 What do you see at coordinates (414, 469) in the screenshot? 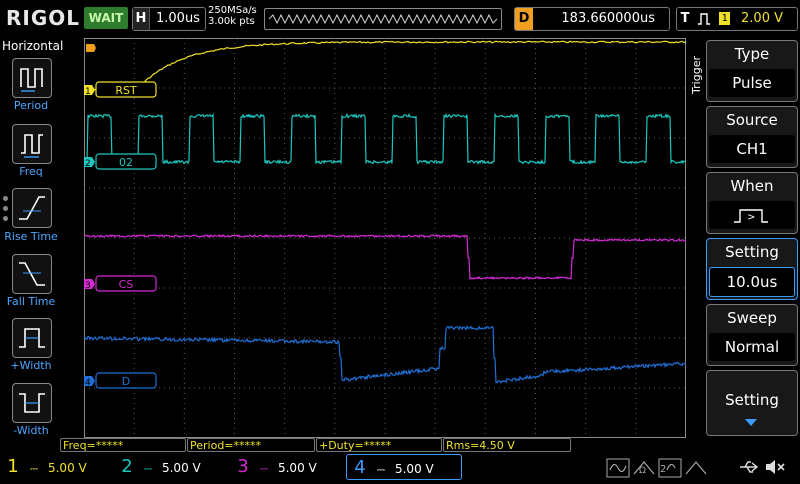
I see `channel-4-volts: 5.00 V` at bounding box center [414, 469].